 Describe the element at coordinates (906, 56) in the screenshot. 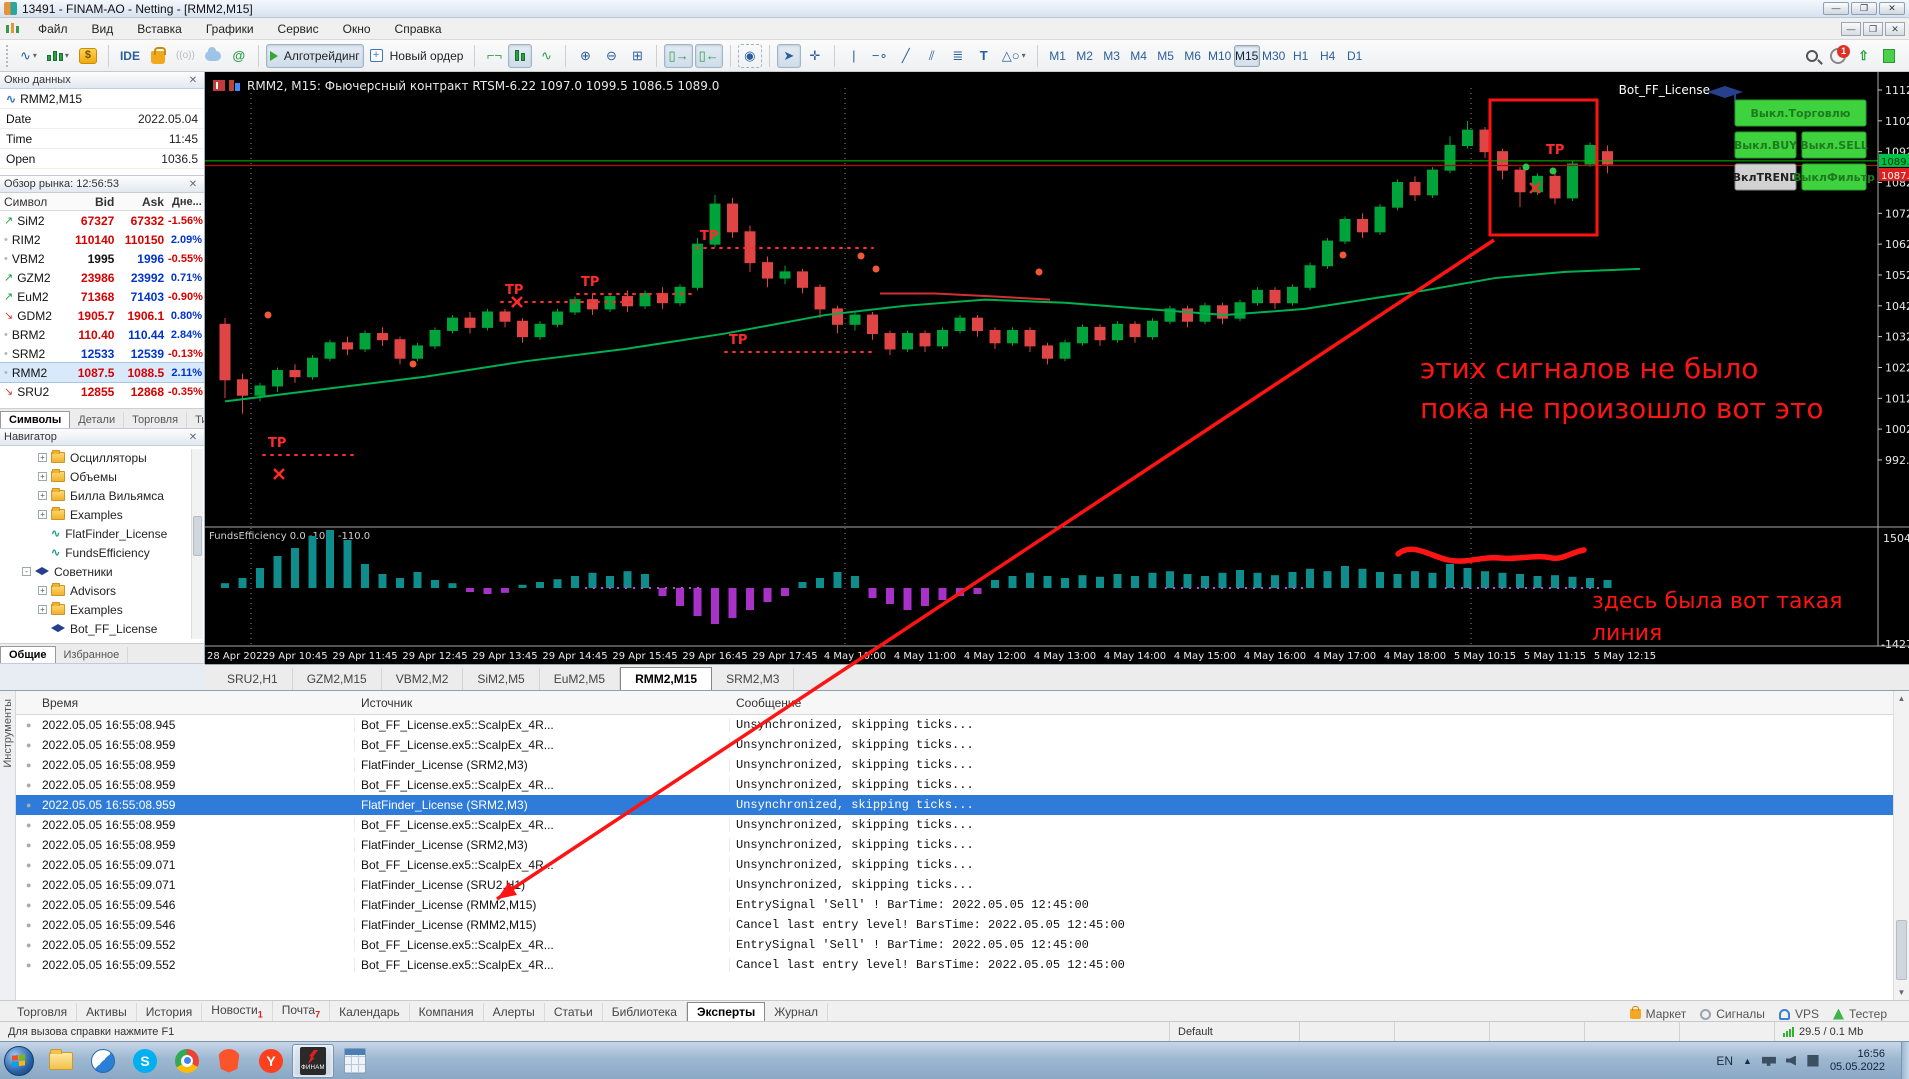

I see `trendline-icon: ╱` at that location.